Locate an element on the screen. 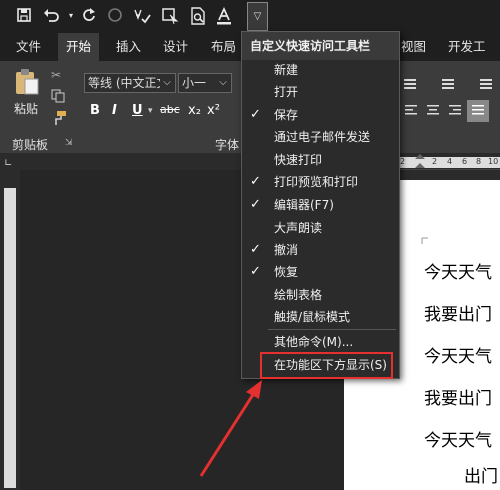  annotation-arrow is located at coordinates (230, 428).